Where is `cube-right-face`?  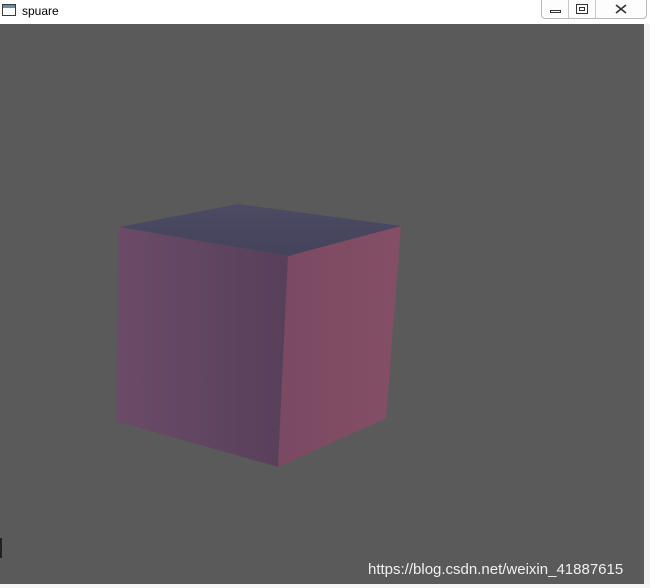 cube-right-face is located at coordinates (339, 346).